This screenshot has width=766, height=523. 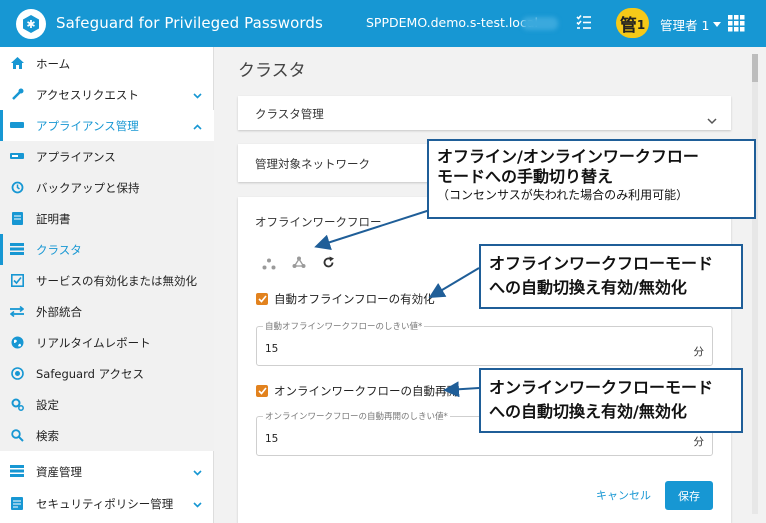 What do you see at coordinates (611, 400) in the screenshot?
I see `callout-auto-online: オンラインワークフローモード への自動切換え有効/無効化` at bounding box center [611, 400].